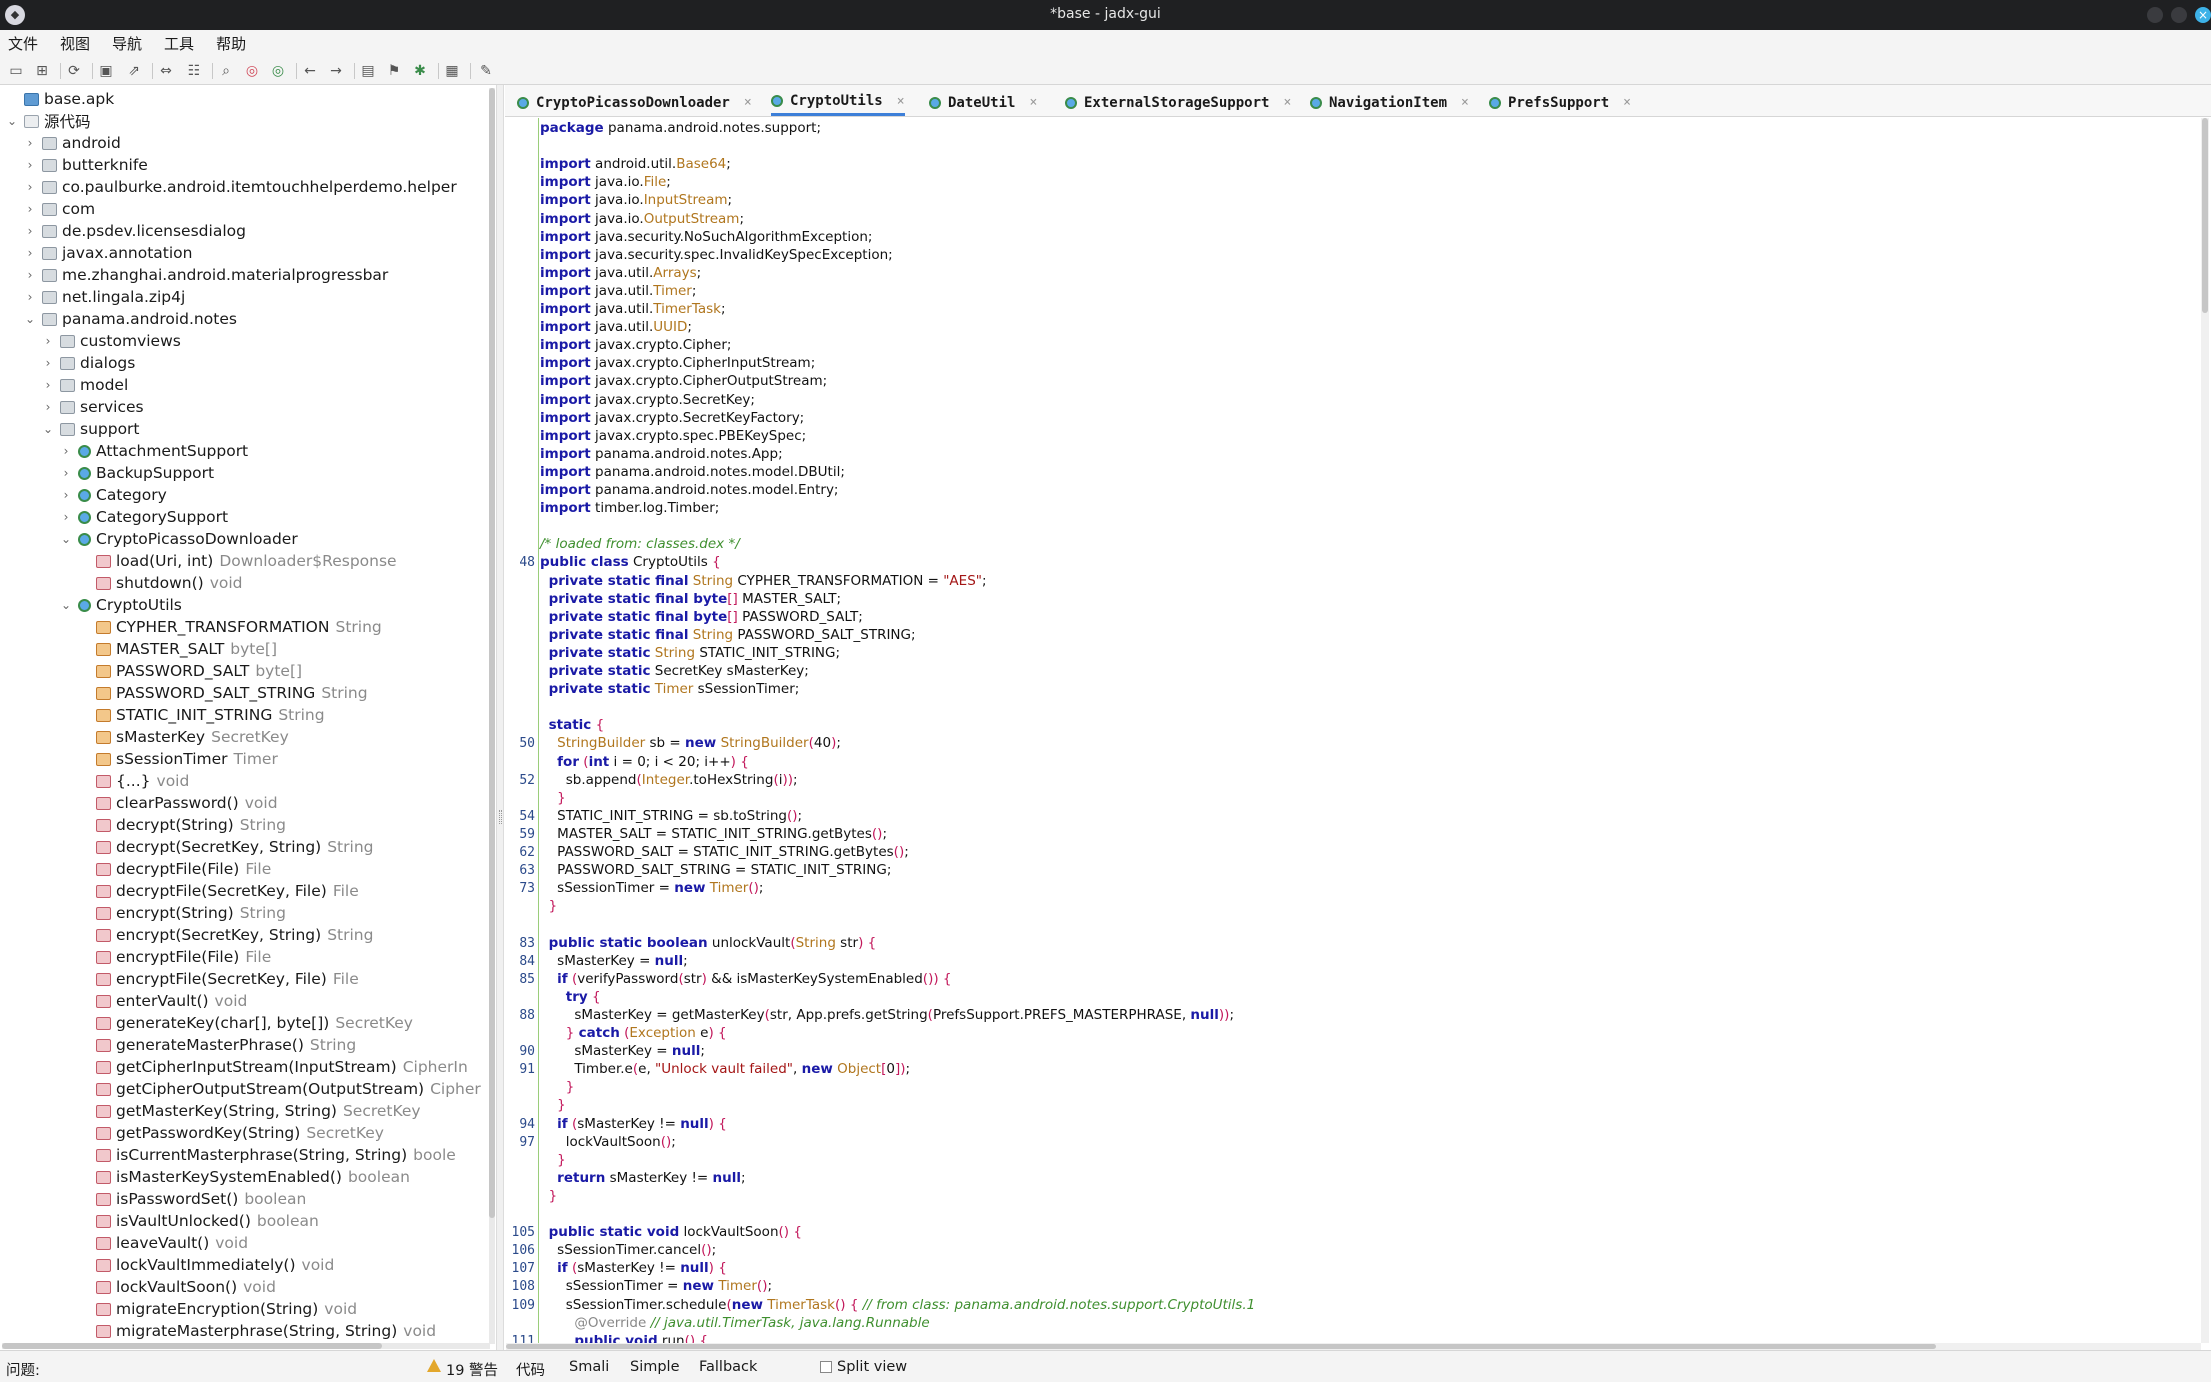  What do you see at coordinates (661, 454) in the screenshot?
I see `code-line: import panama.android.notes.App;` at bounding box center [661, 454].